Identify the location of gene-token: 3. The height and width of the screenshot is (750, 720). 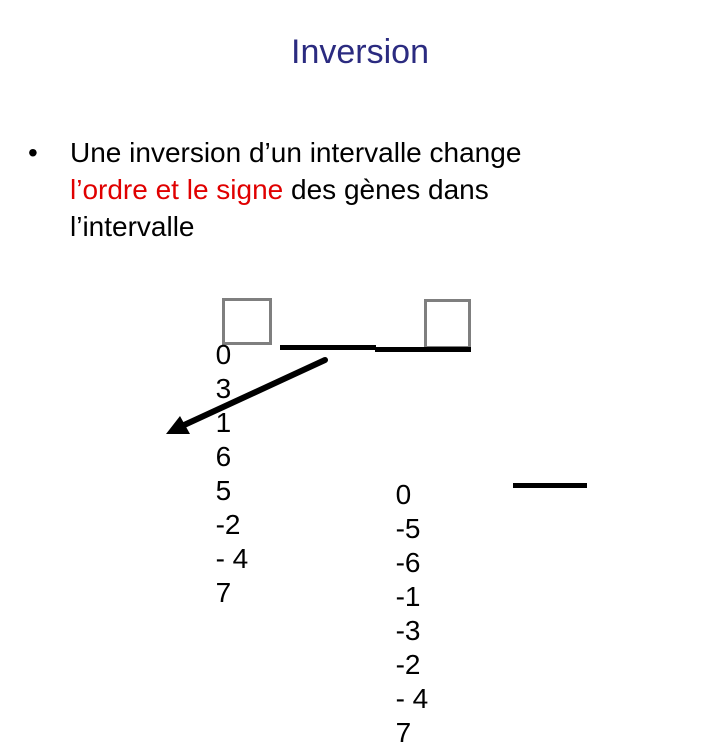
(223, 388).